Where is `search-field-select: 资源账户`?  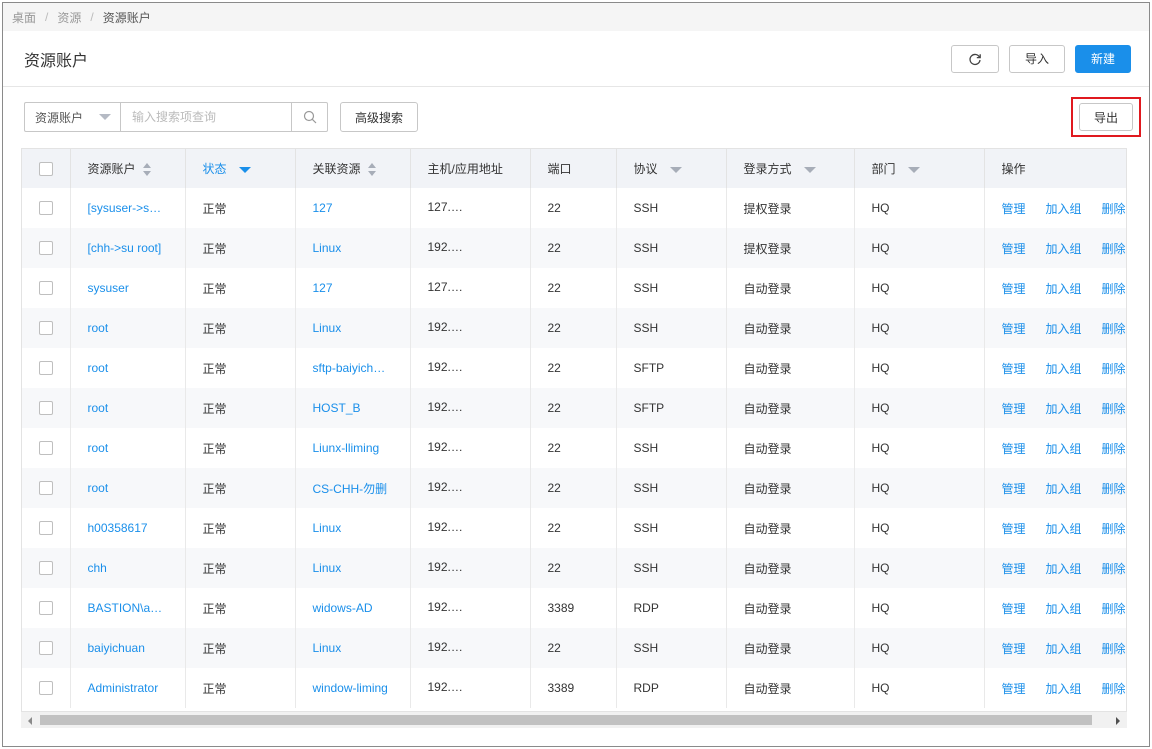
search-field-select: 资源账户 is located at coordinates (72, 117).